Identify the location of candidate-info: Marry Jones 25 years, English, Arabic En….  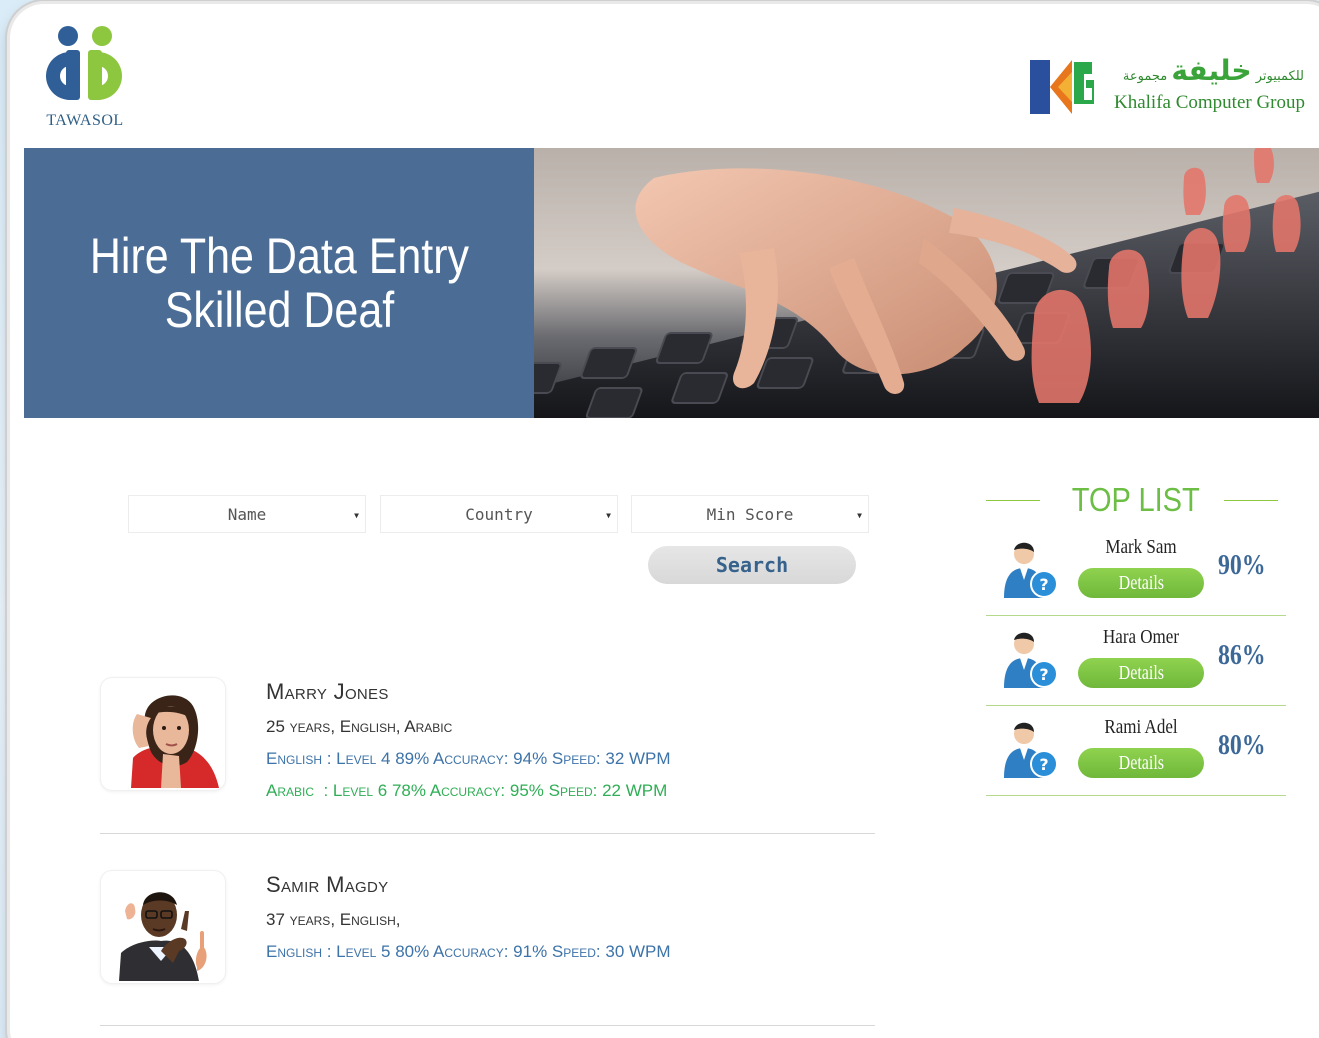
(566, 742).